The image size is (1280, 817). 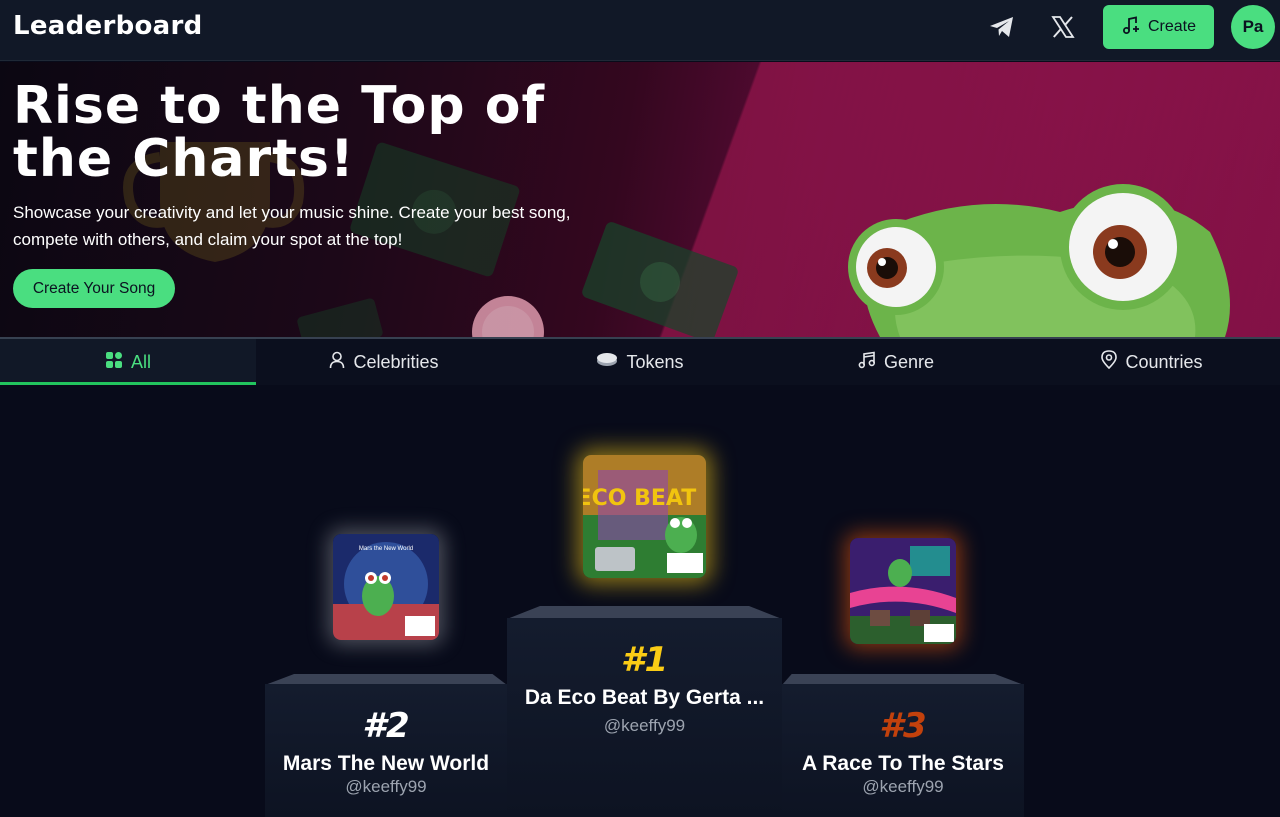 What do you see at coordinates (903, 787) in the screenshot?
I see `artist-handle-third: @keeffy99` at bounding box center [903, 787].